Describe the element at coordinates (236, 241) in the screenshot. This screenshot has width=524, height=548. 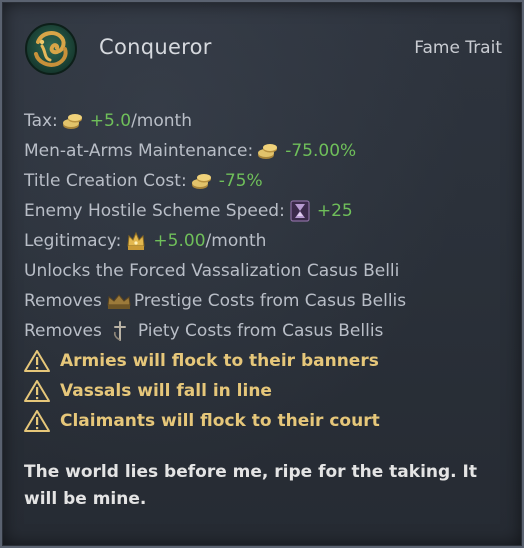
I see `legitimacy-unit: /month` at that location.